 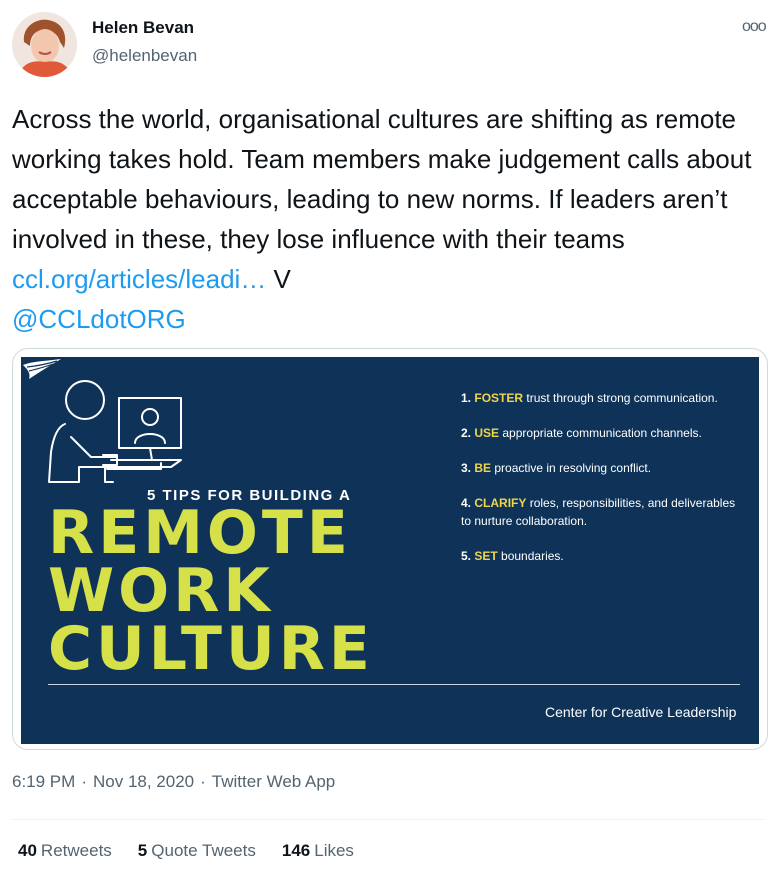 I want to click on mention-link: @CCLdotORG, so click(x=99, y=319).